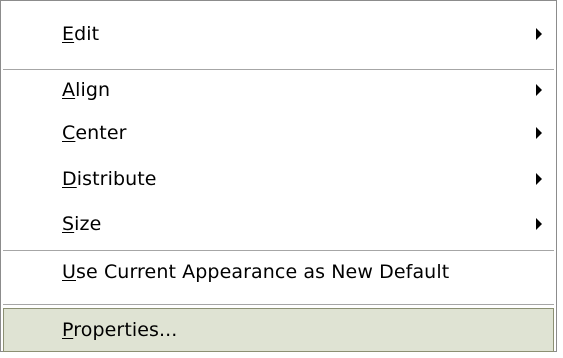 This screenshot has width=563, height=358. I want to click on menu-item-label: Use Current Appearance as New Default, so click(256, 272).